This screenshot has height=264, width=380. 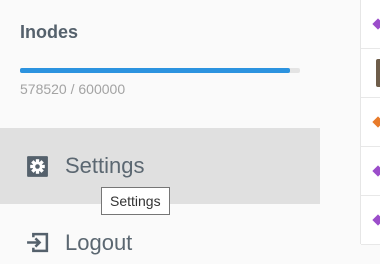 I want to click on gear-icon, so click(x=37, y=166).